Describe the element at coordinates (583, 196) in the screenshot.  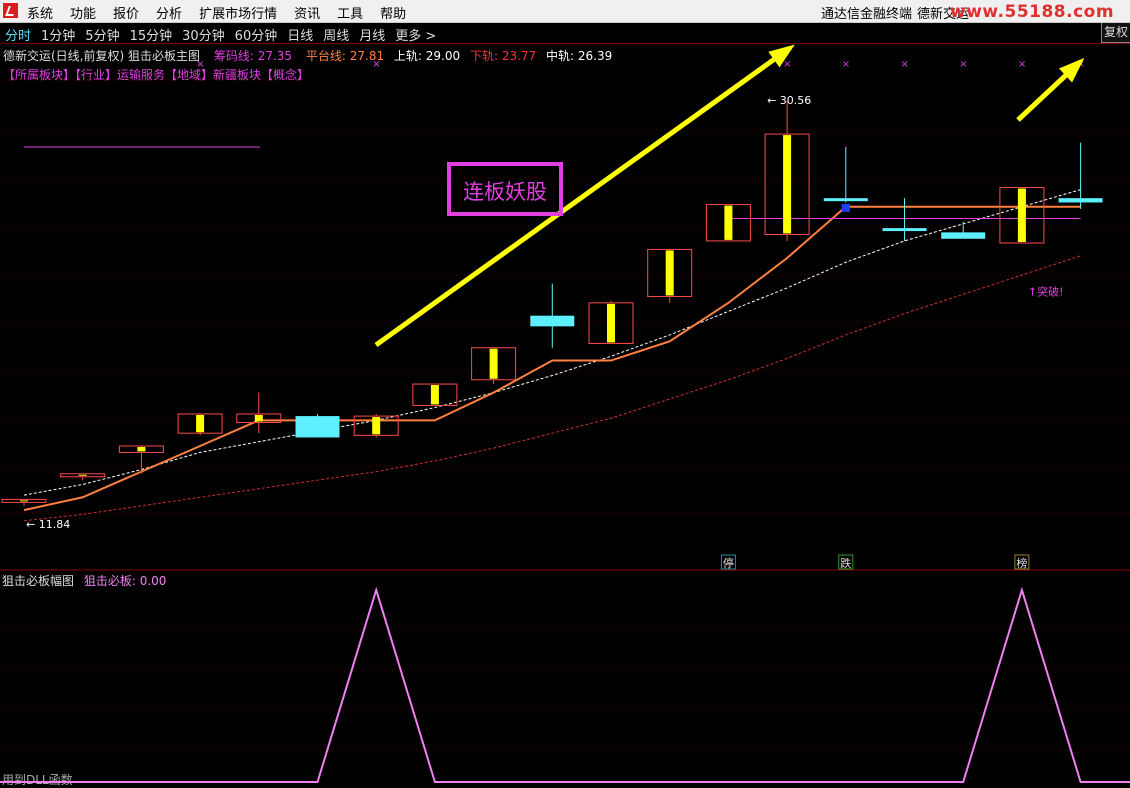
I see `trend-arrow-main-shaft` at that location.